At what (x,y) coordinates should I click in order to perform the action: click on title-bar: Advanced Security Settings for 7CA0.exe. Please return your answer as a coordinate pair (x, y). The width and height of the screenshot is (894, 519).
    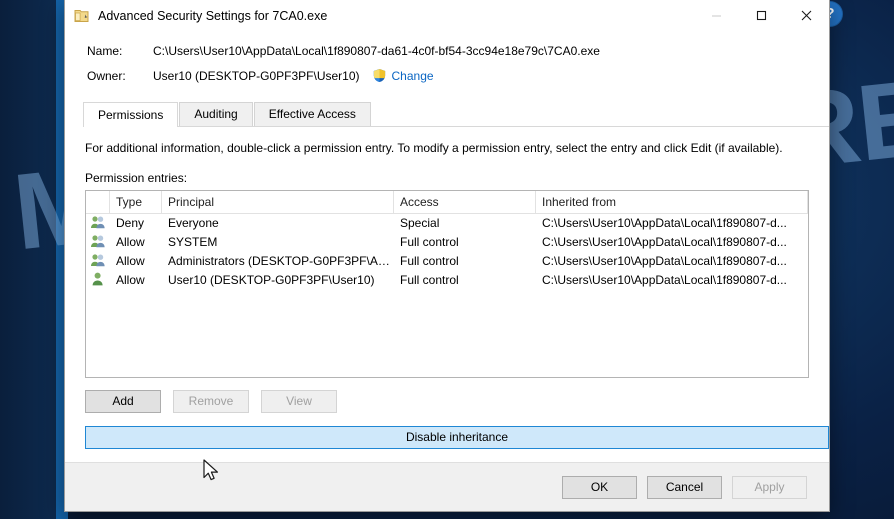
    Looking at the image, I should click on (447, 16).